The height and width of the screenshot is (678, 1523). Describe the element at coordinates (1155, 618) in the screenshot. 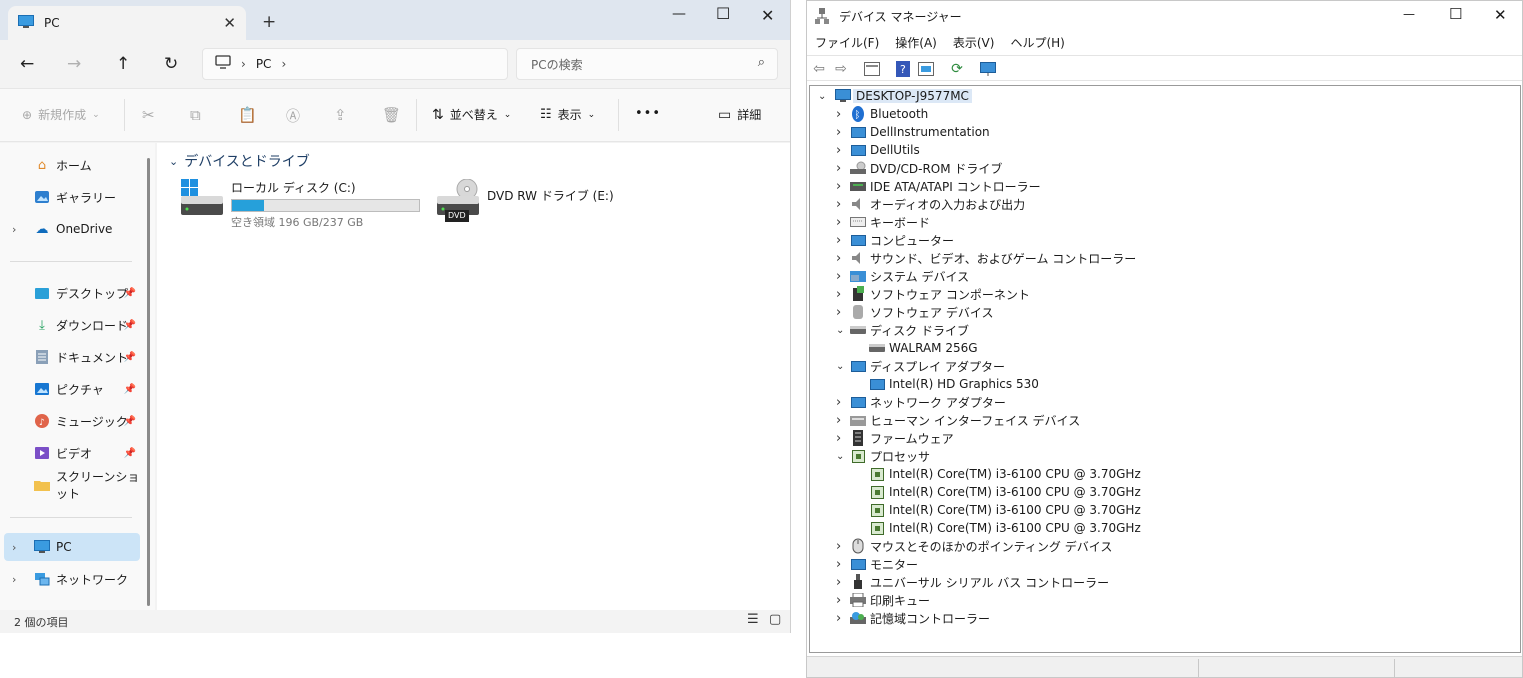

I see `tree-category: › 記憶域コントローラー` at that location.